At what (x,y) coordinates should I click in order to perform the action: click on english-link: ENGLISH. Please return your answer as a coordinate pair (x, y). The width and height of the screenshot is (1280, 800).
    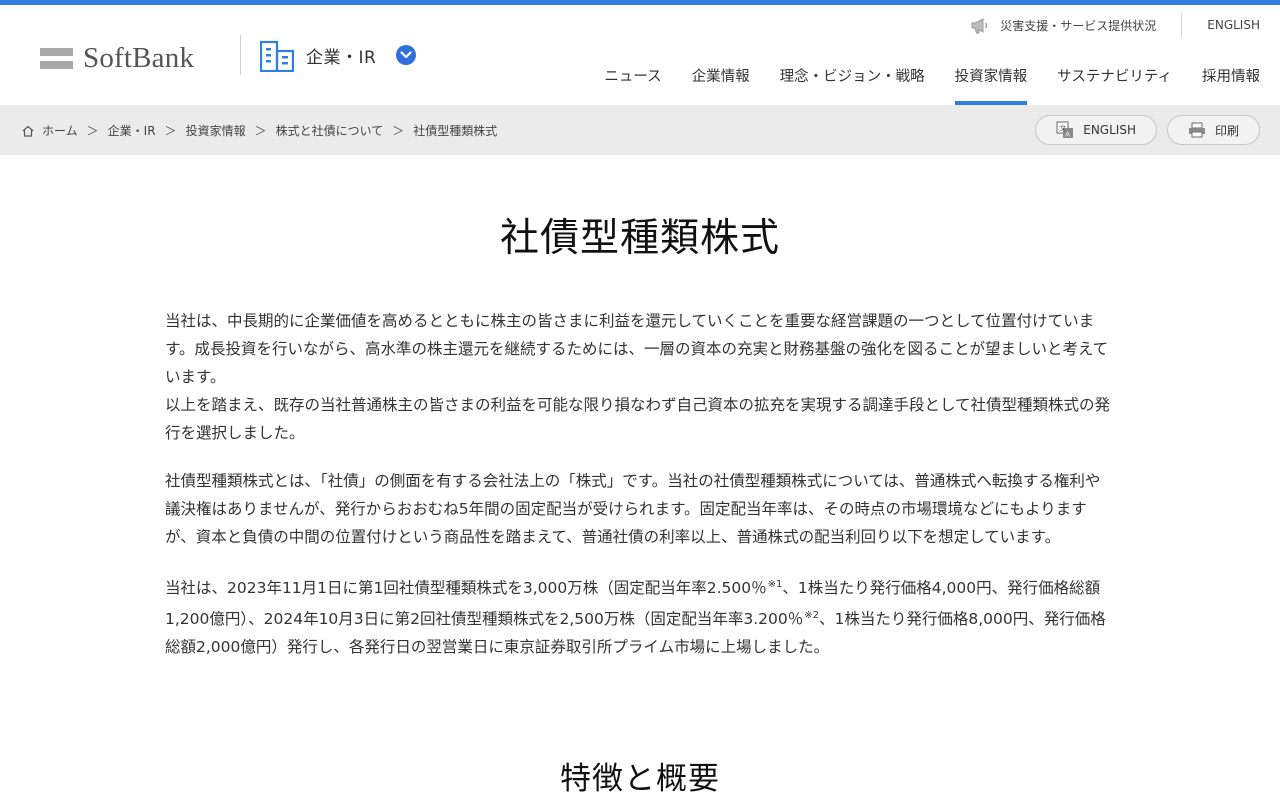
    Looking at the image, I should click on (1233, 25).